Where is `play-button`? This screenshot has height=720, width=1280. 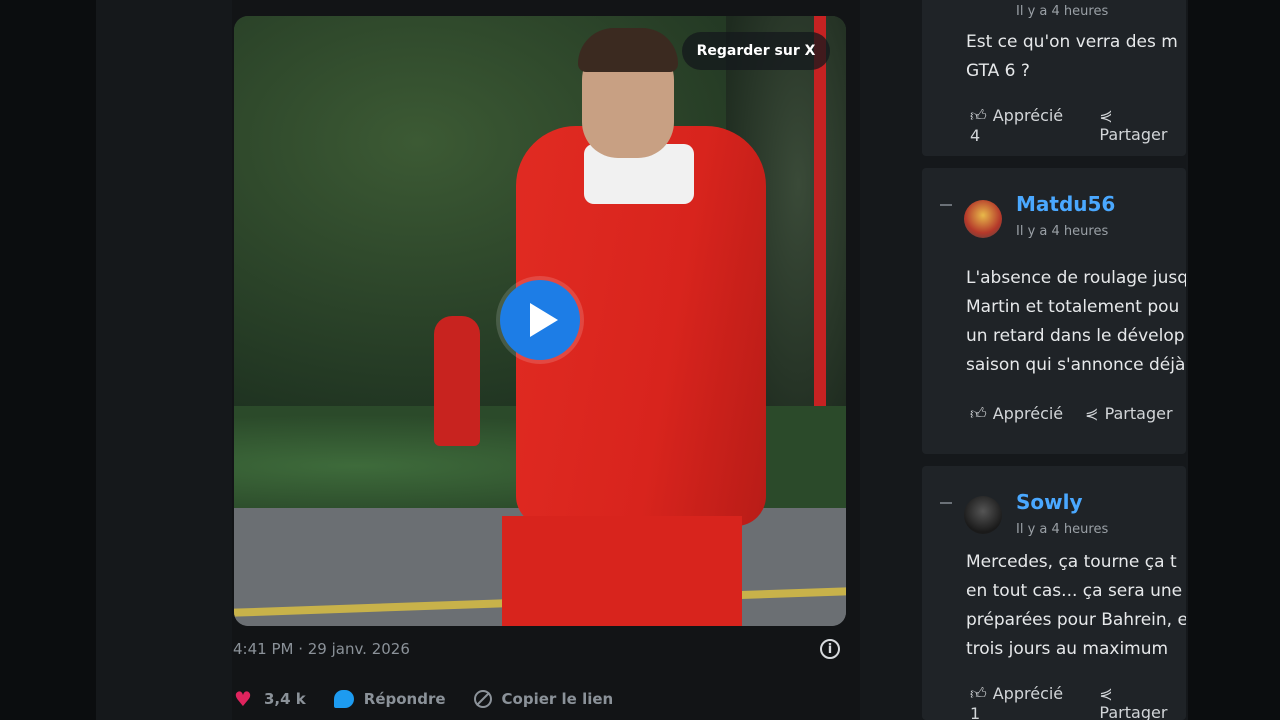
play-button is located at coordinates (540, 320).